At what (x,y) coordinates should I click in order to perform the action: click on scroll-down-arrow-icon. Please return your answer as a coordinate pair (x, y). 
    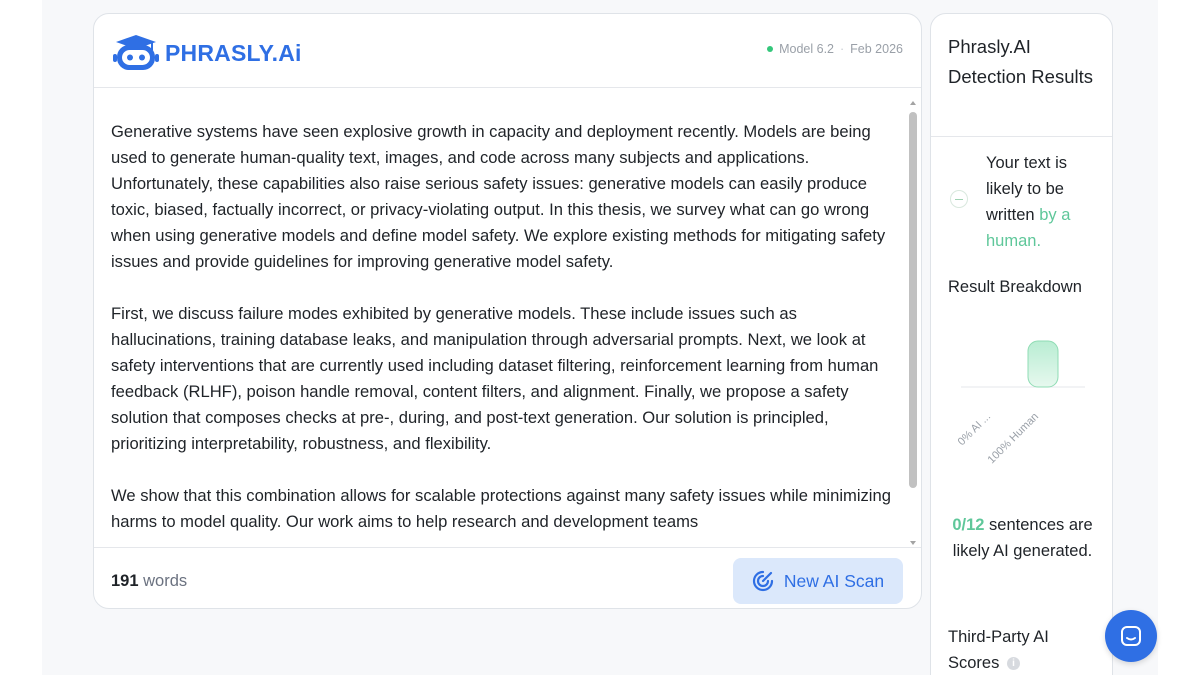
    Looking at the image, I should click on (913, 543).